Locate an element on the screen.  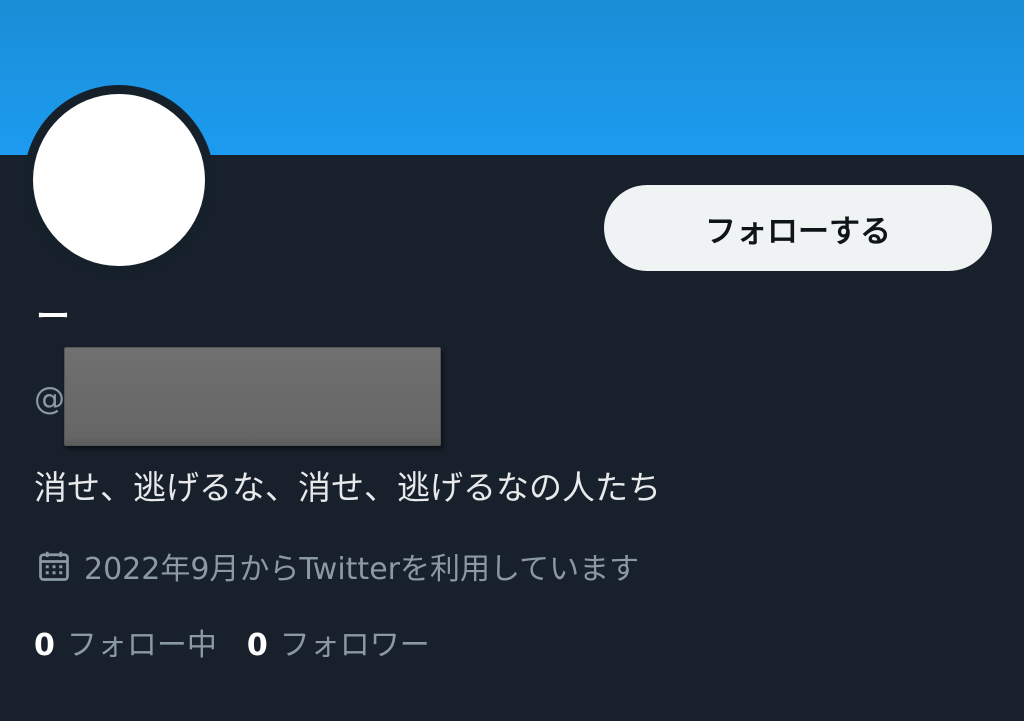
avatar is located at coordinates (119, 180).